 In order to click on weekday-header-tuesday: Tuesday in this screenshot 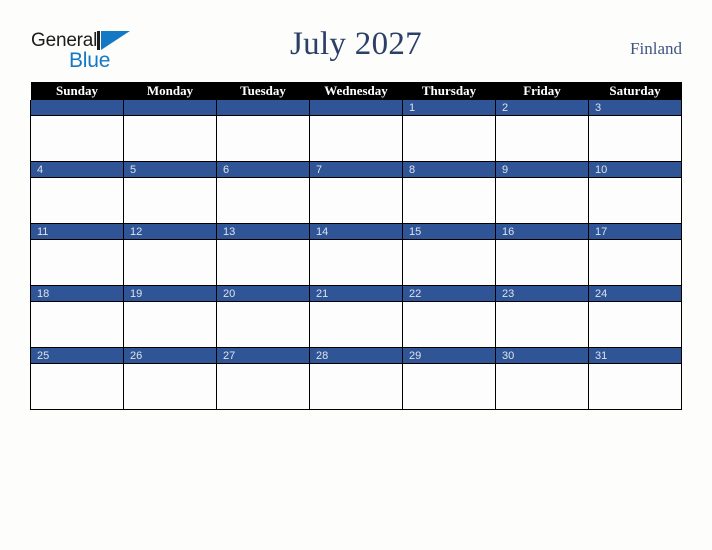, I will do `click(263, 91)`.